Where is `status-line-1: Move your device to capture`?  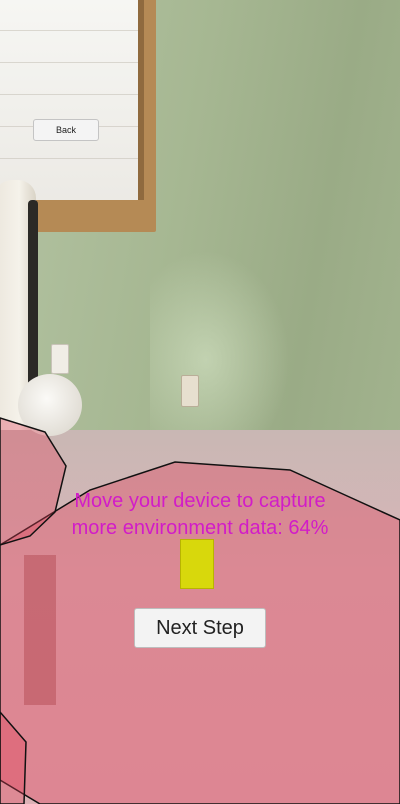
status-line-1: Move your device to capture is located at coordinates (200, 501).